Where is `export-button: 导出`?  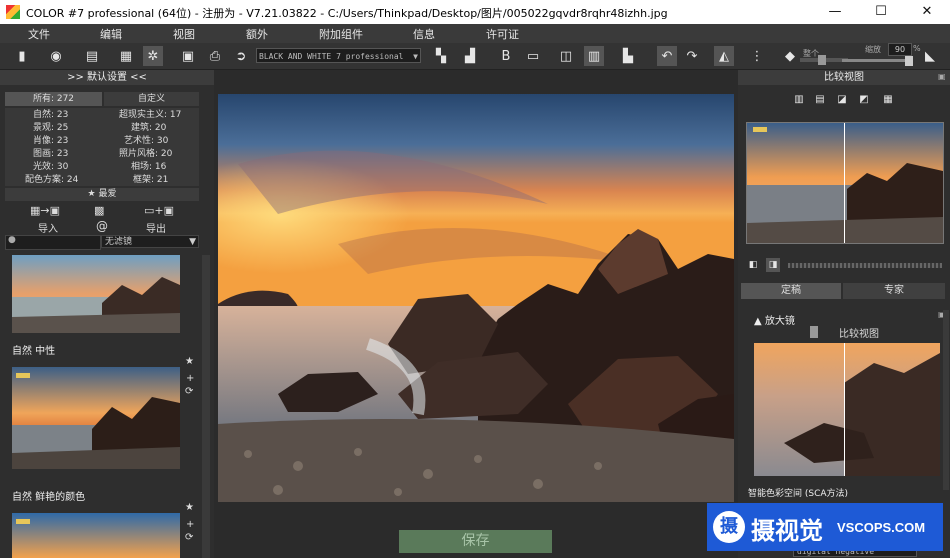 export-button: 导出 is located at coordinates (156, 227).